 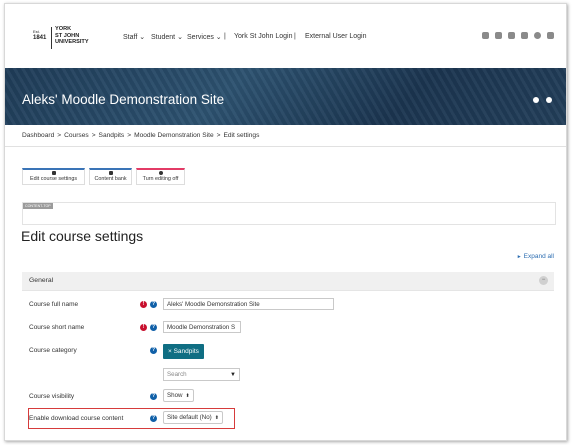 What do you see at coordinates (537, 35) in the screenshot?
I see `search-icon` at bounding box center [537, 35].